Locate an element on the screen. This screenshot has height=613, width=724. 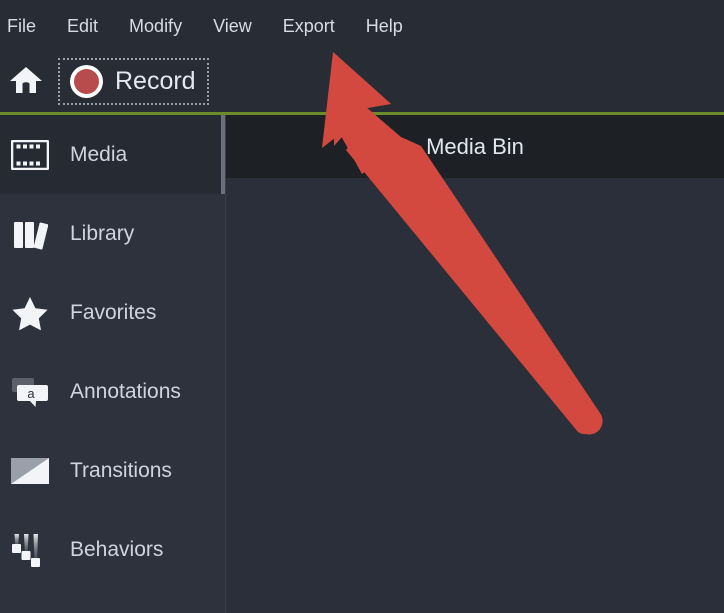
sidebar-item-label: Annotations is located at coordinates (125, 391).